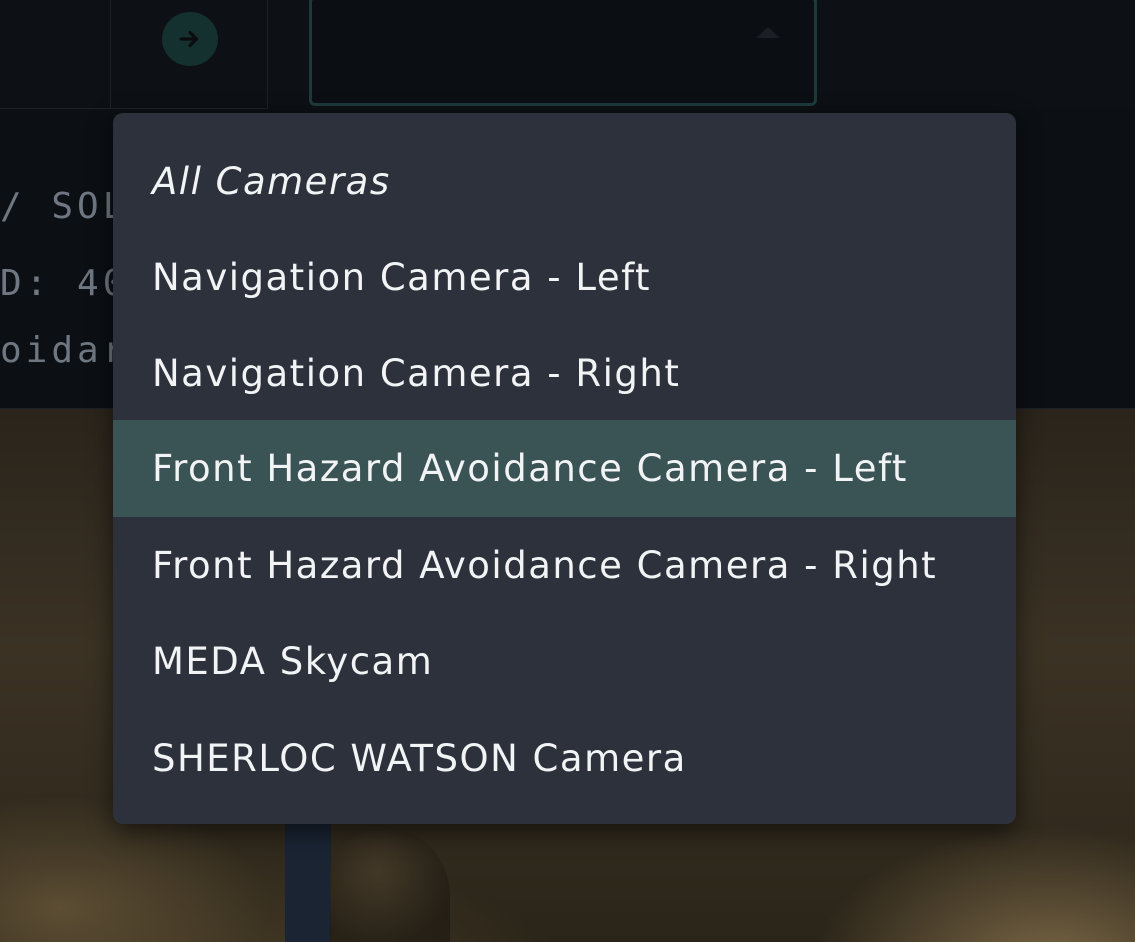  I want to click on option-label: Front Hazard Avoidance Camera - Right, so click(545, 565).